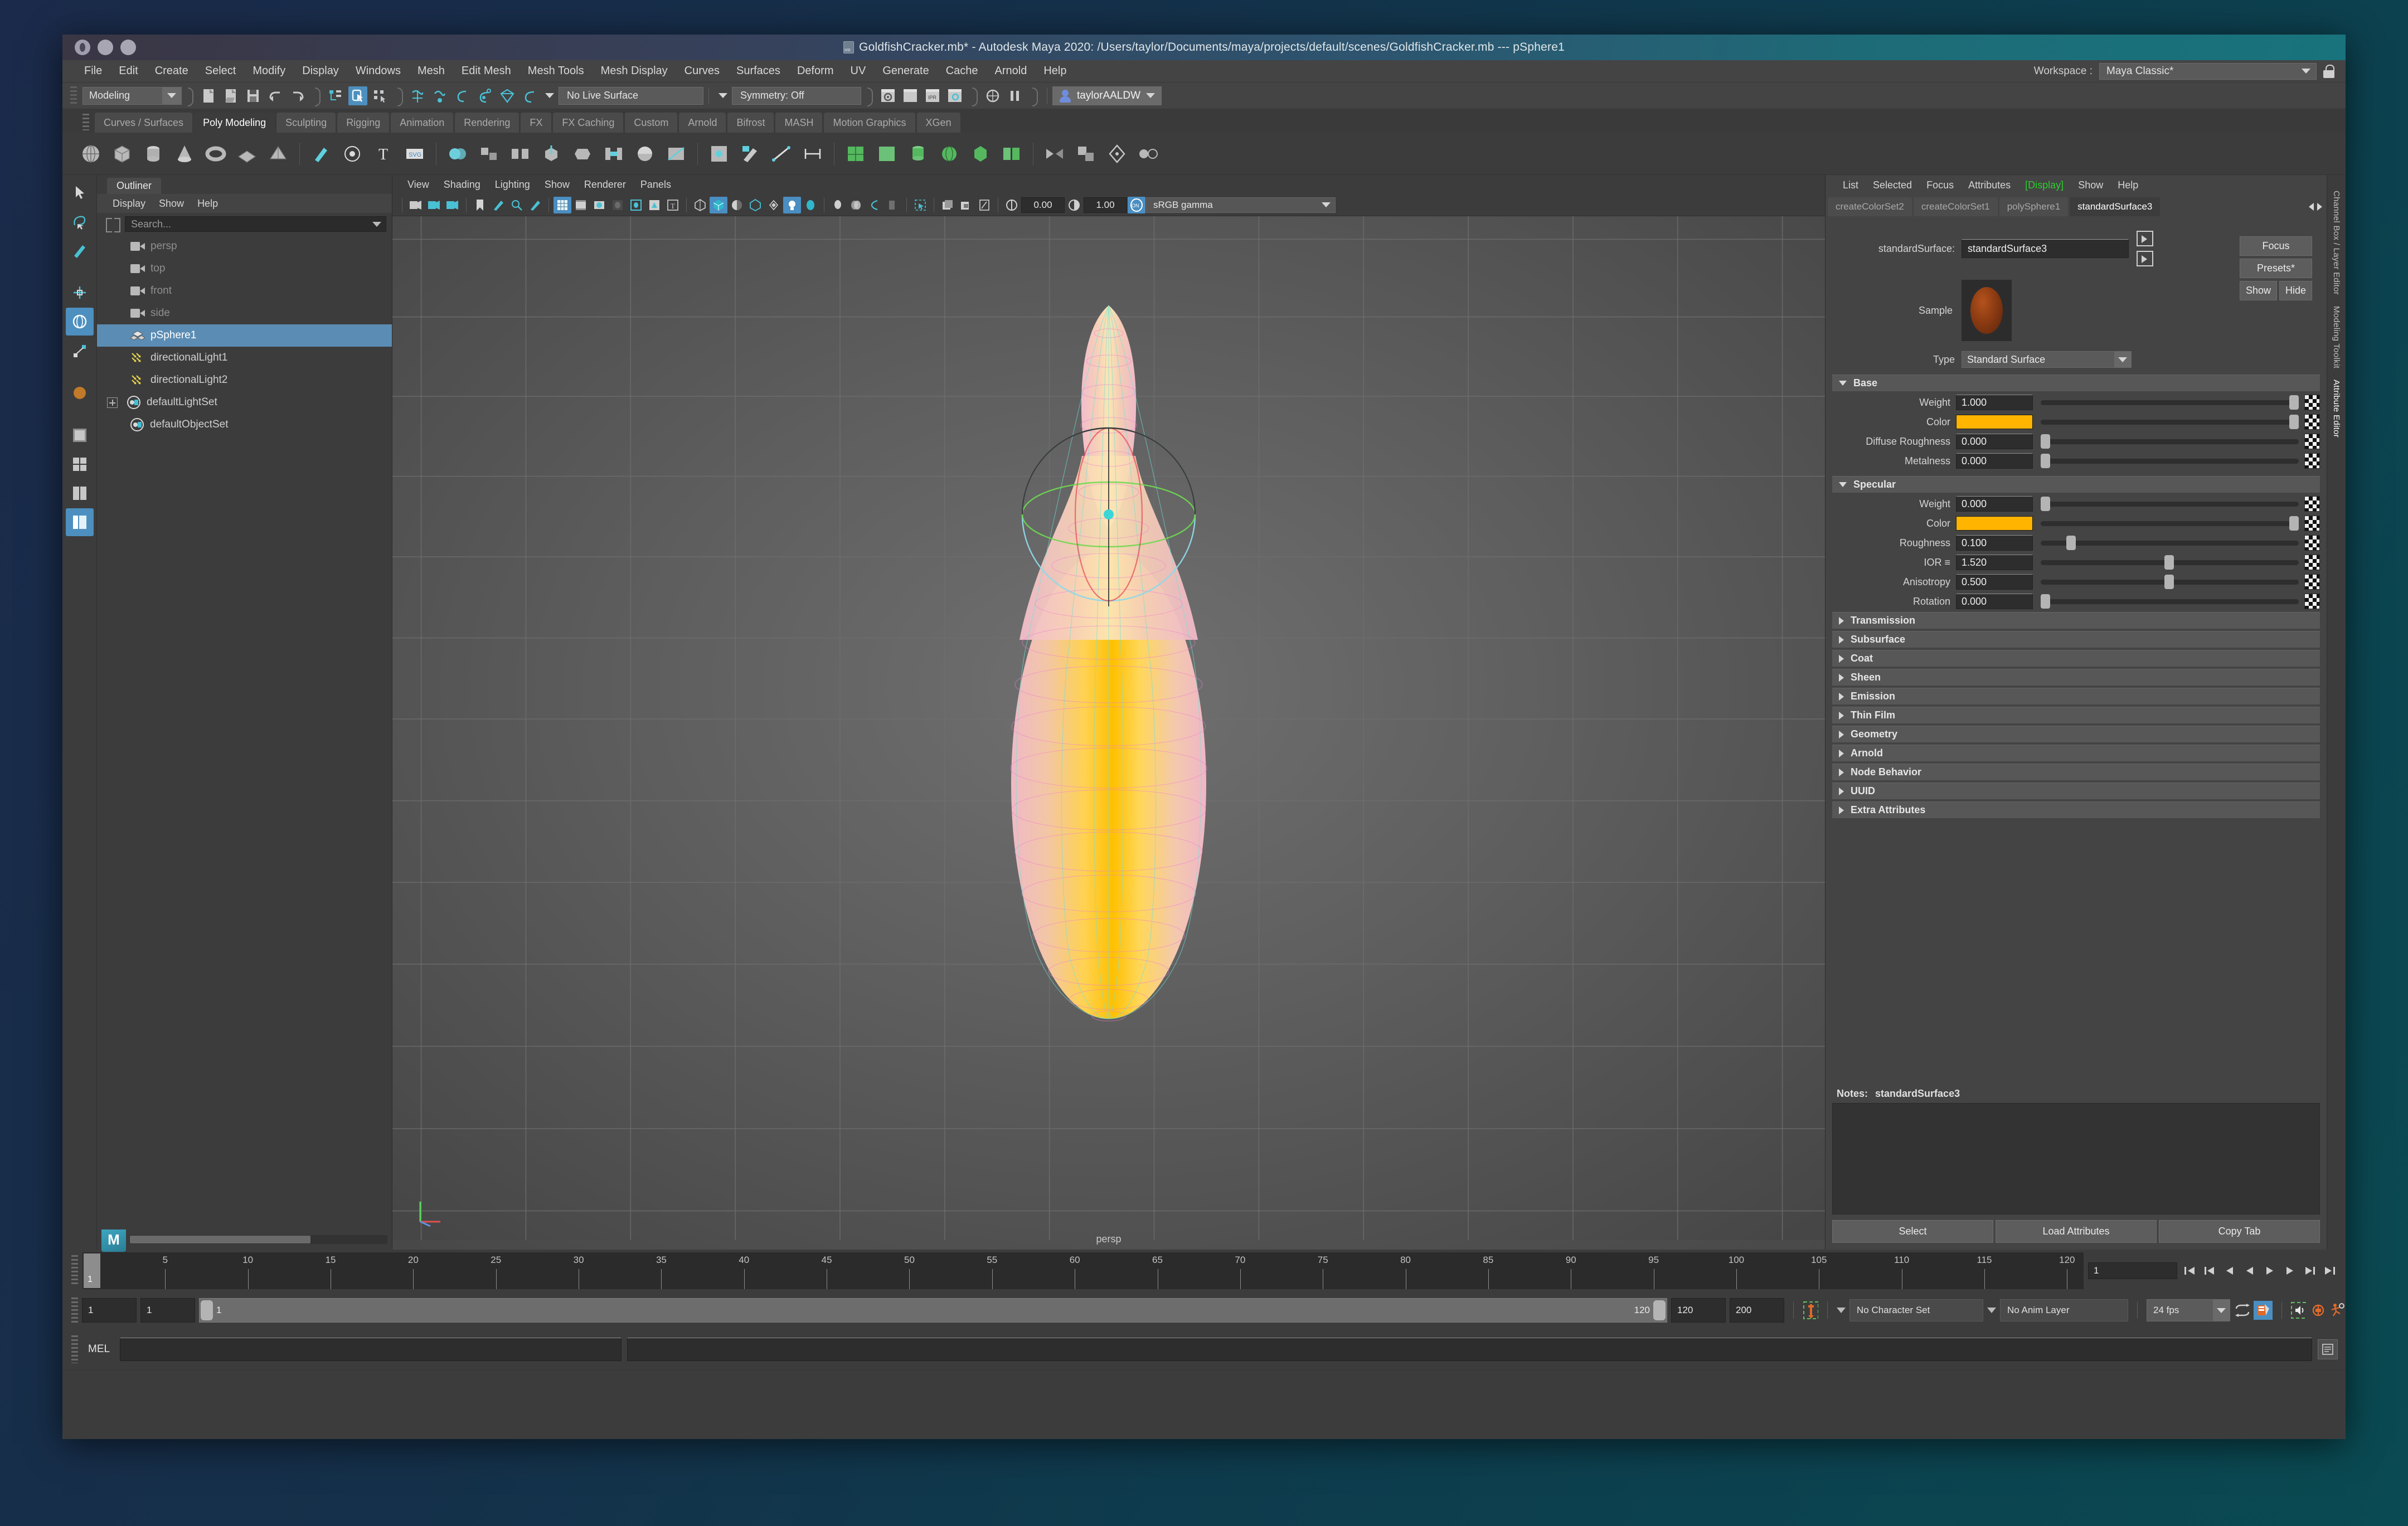  Describe the element at coordinates (673, 205) in the screenshot. I see `text-overlay-icon: T` at that location.